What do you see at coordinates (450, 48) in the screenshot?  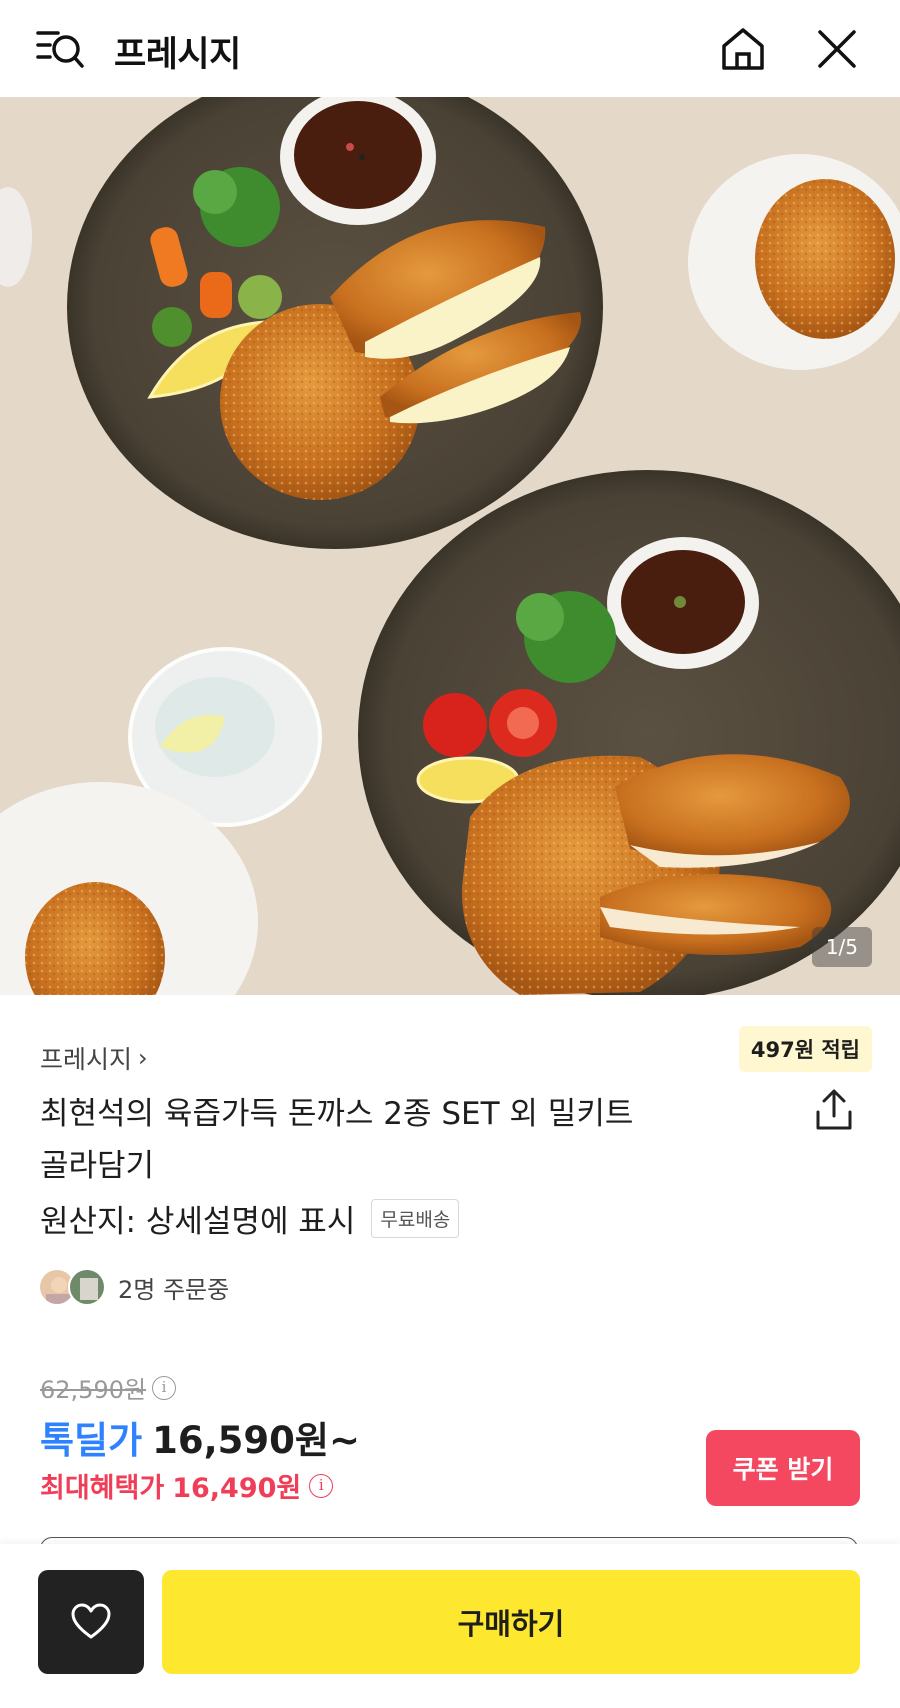 I see `top-header: 프레시지` at bounding box center [450, 48].